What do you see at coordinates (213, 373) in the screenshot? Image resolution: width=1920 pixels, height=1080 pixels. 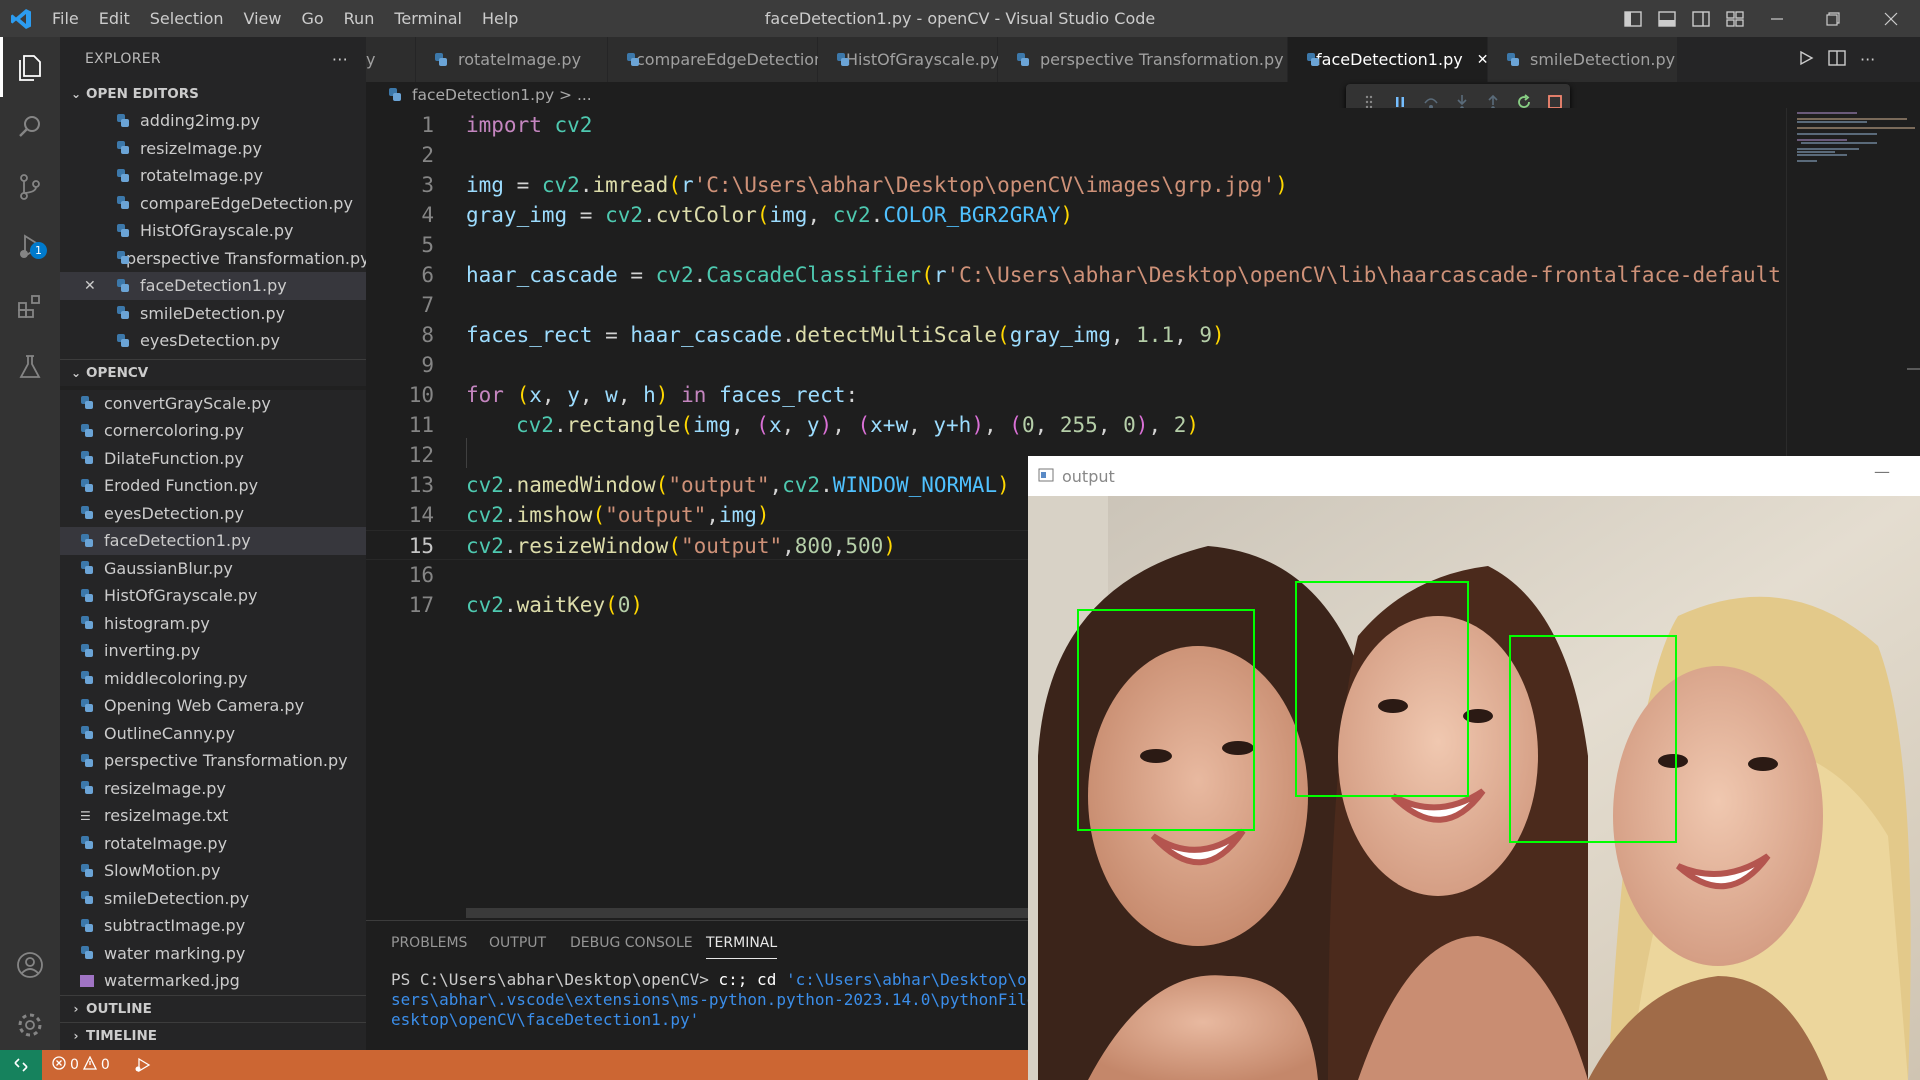 I see `project-header: ⌄ OPENCV` at bounding box center [213, 373].